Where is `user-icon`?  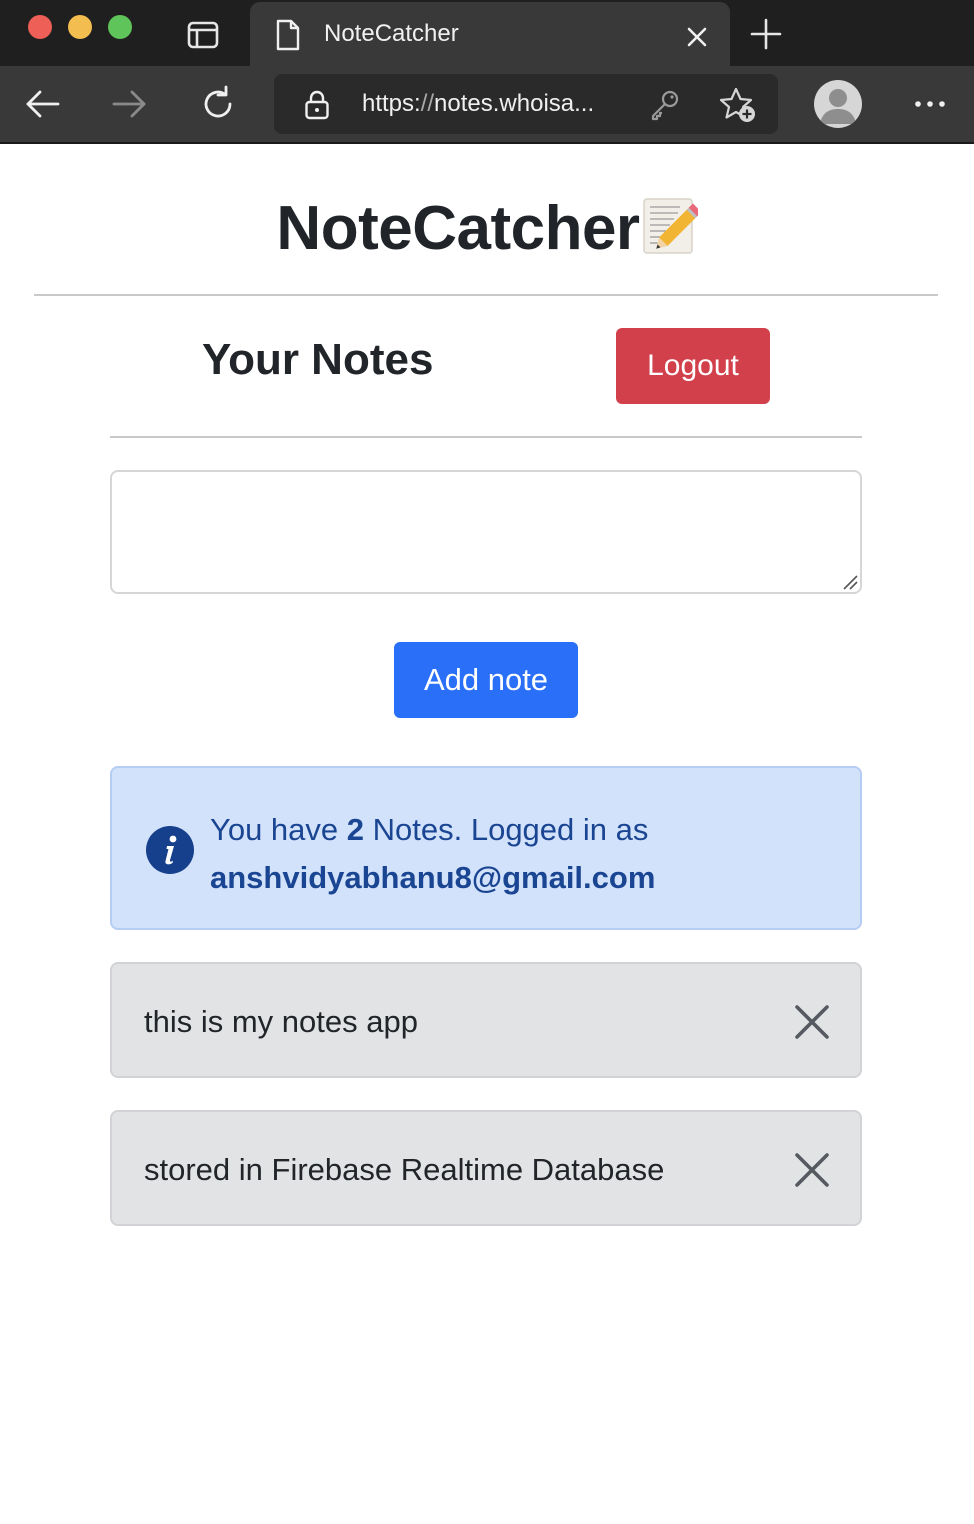
user-icon is located at coordinates (838, 106).